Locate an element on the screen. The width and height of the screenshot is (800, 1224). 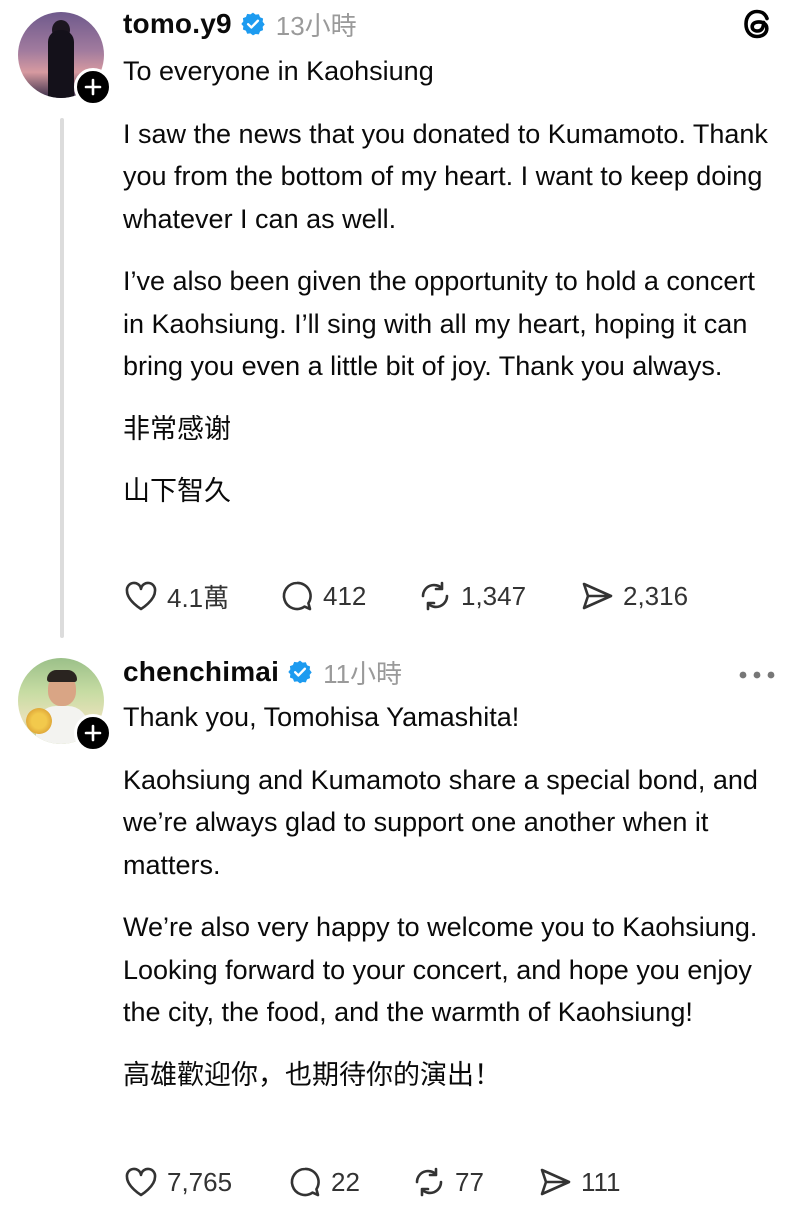
repost-button: 77 is located at coordinates (474, 1182).